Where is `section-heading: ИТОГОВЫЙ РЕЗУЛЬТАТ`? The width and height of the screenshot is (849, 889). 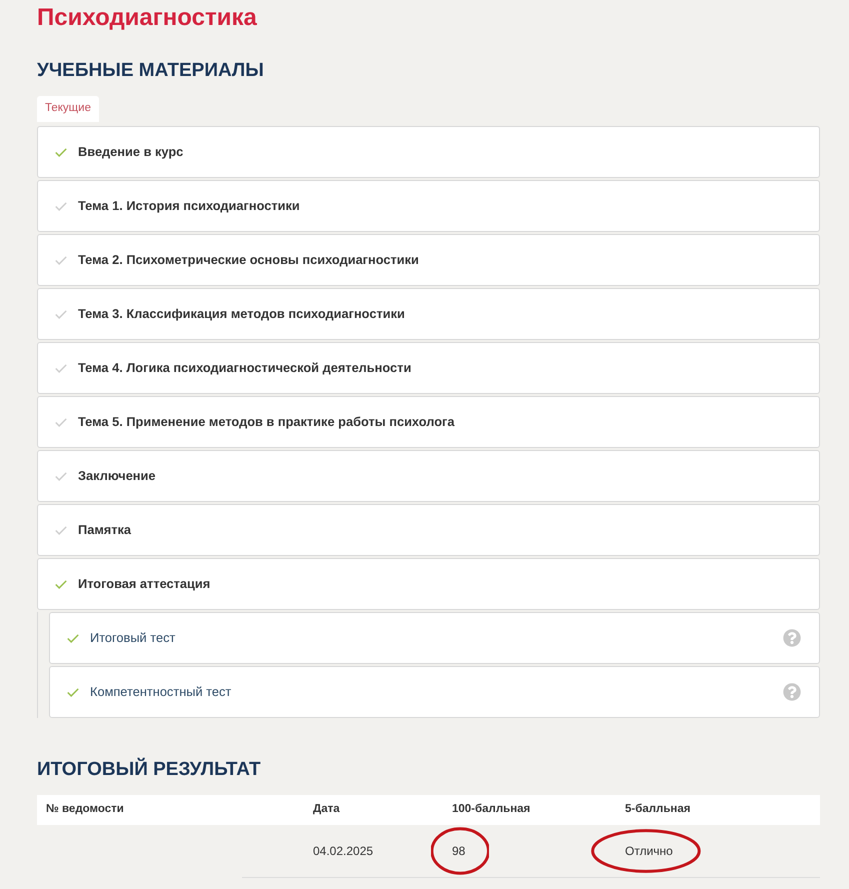 section-heading: ИТОГОВЫЙ РЕЗУЛЬТАТ is located at coordinates (149, 769).